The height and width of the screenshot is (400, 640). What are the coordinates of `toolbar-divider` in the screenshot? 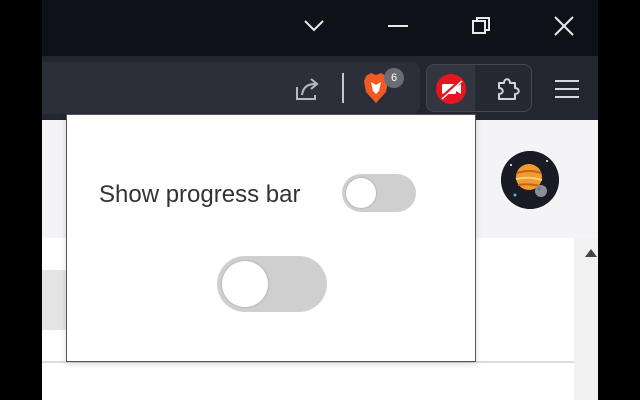 It's located at (343, 88).